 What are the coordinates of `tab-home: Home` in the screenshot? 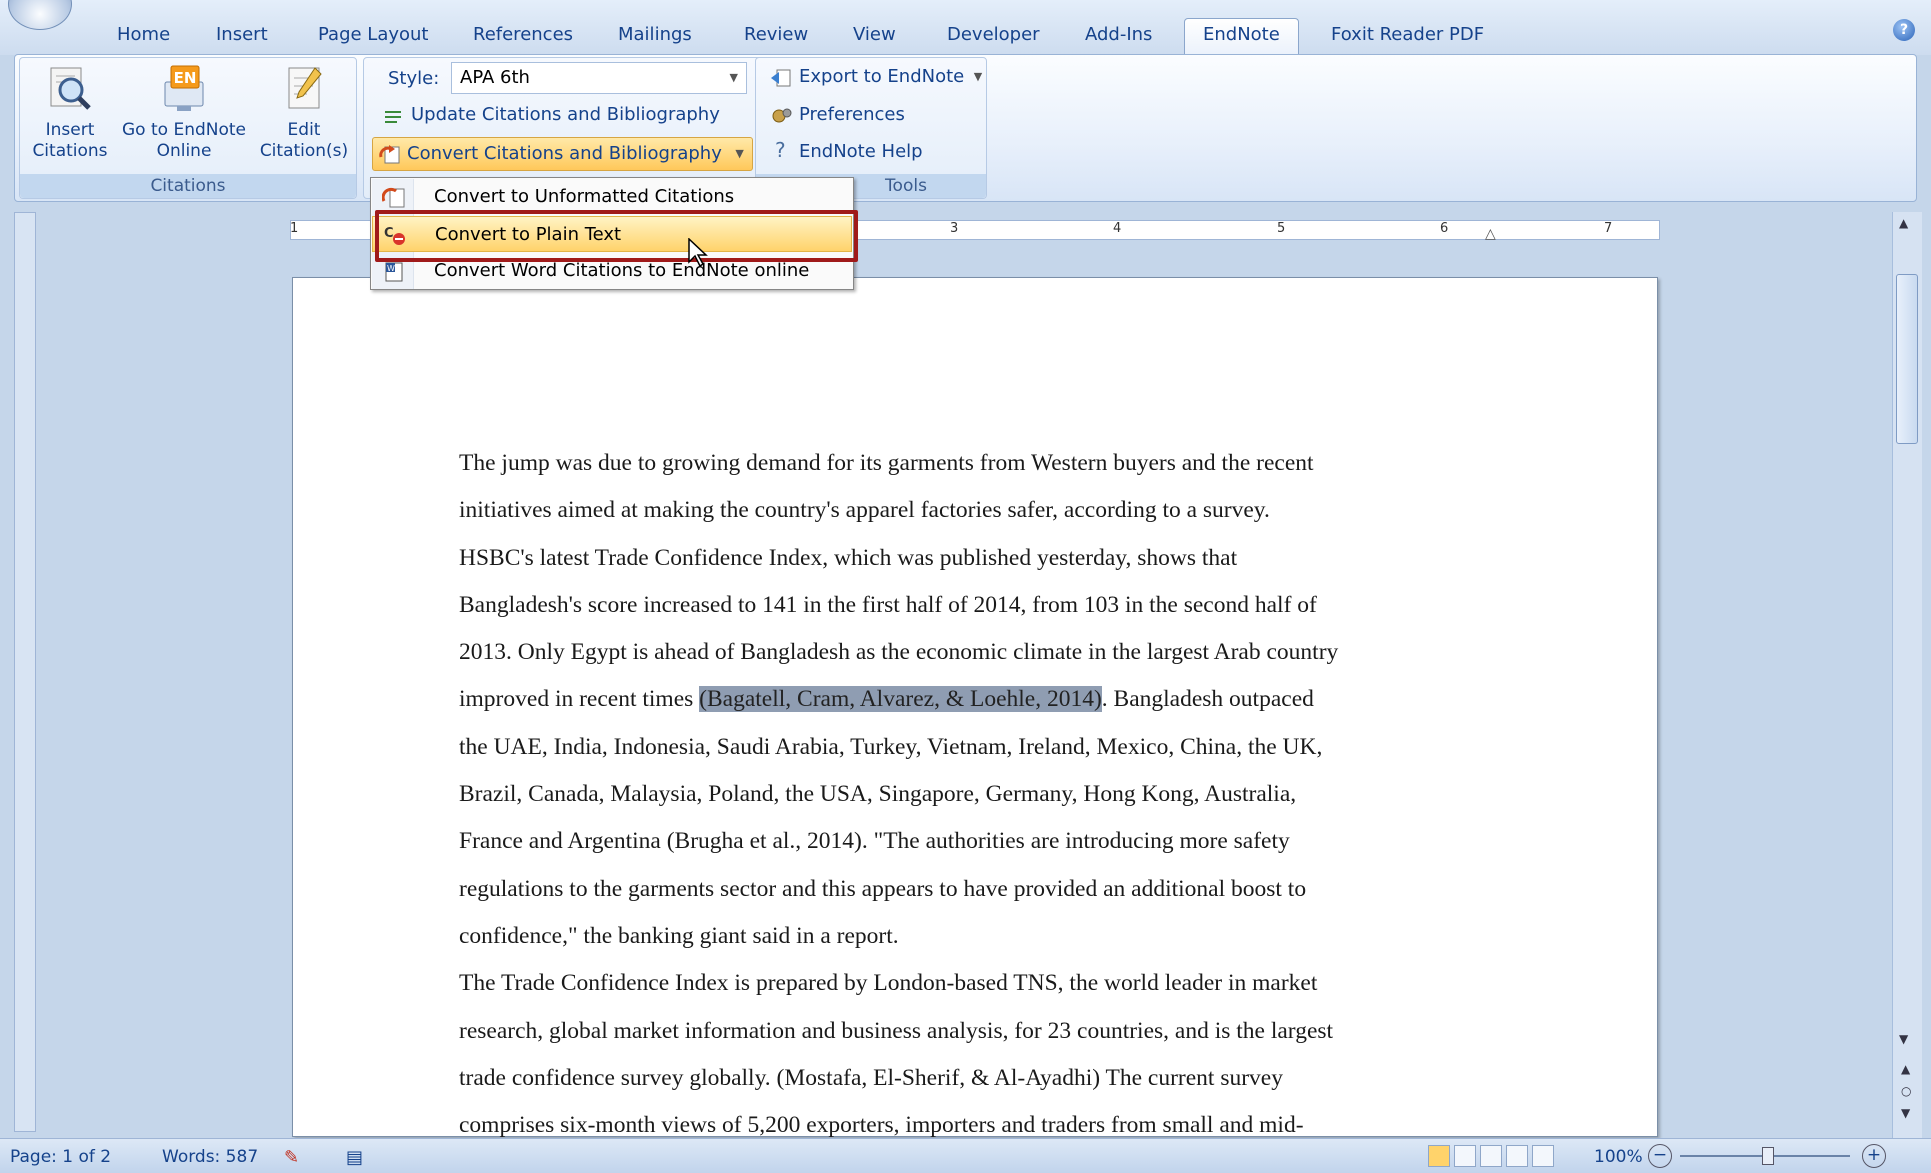 It's located at (143, 34).